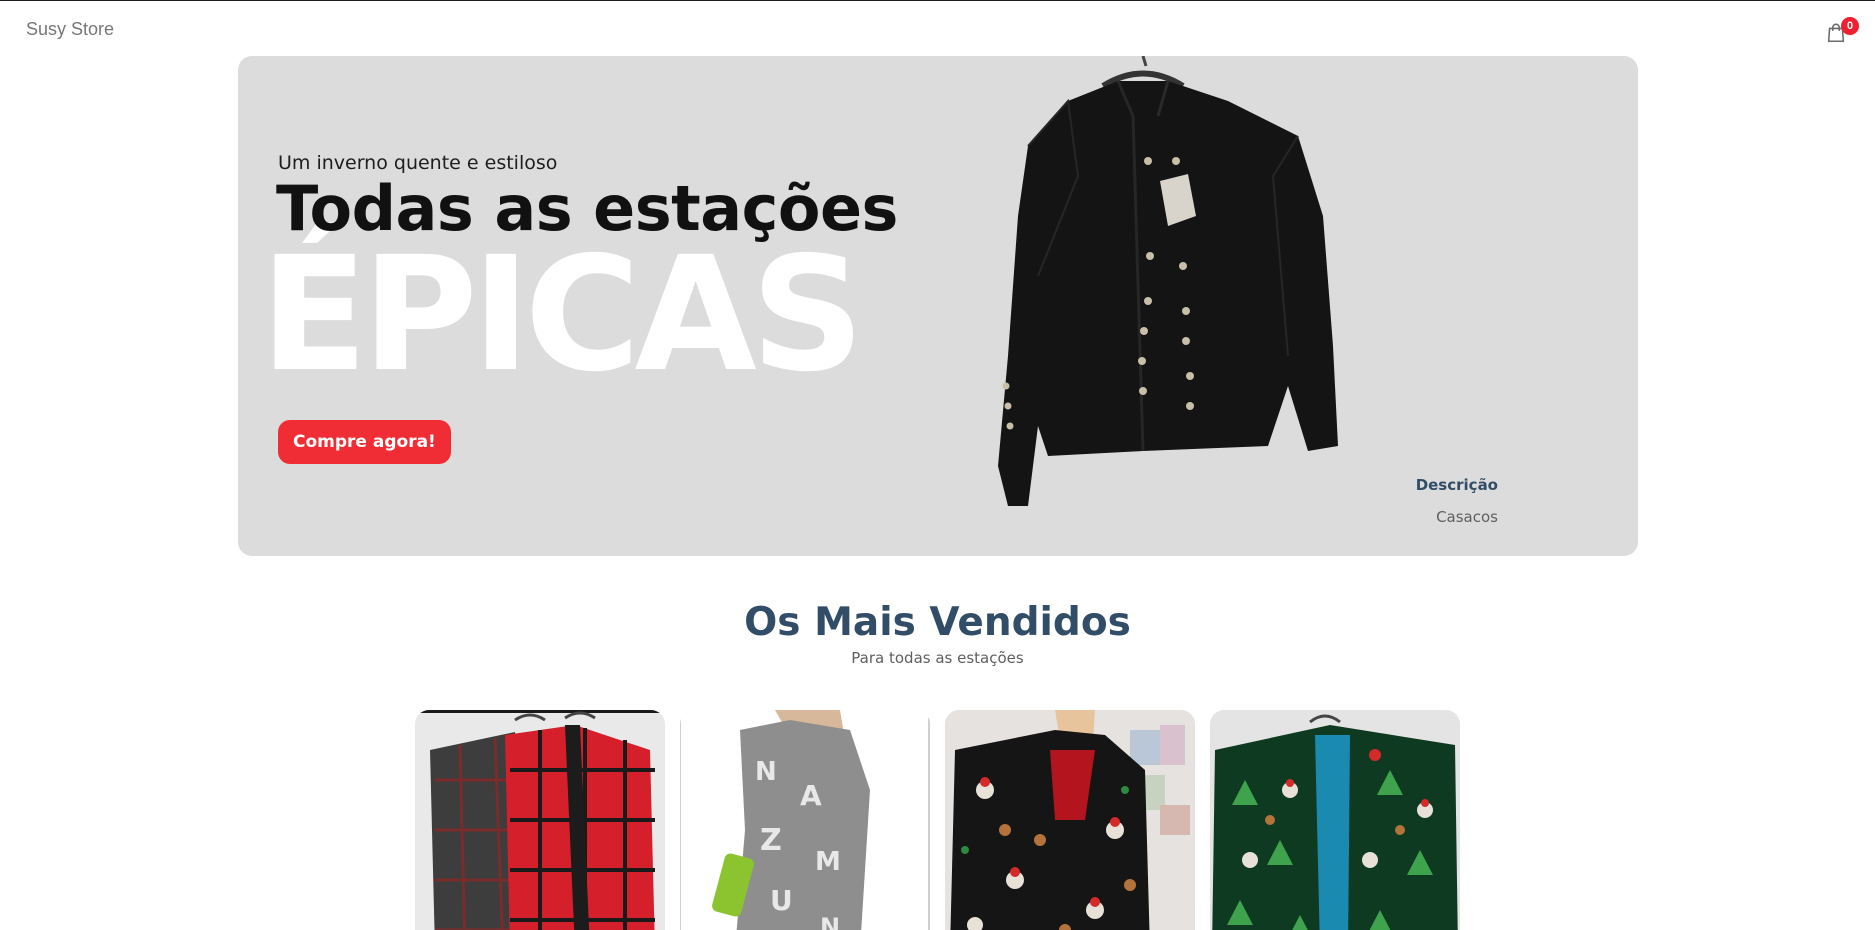 This screenshot has height=930, width=1875. I want to click on hero-description: Descrição Casacos, so click(1368, 501).